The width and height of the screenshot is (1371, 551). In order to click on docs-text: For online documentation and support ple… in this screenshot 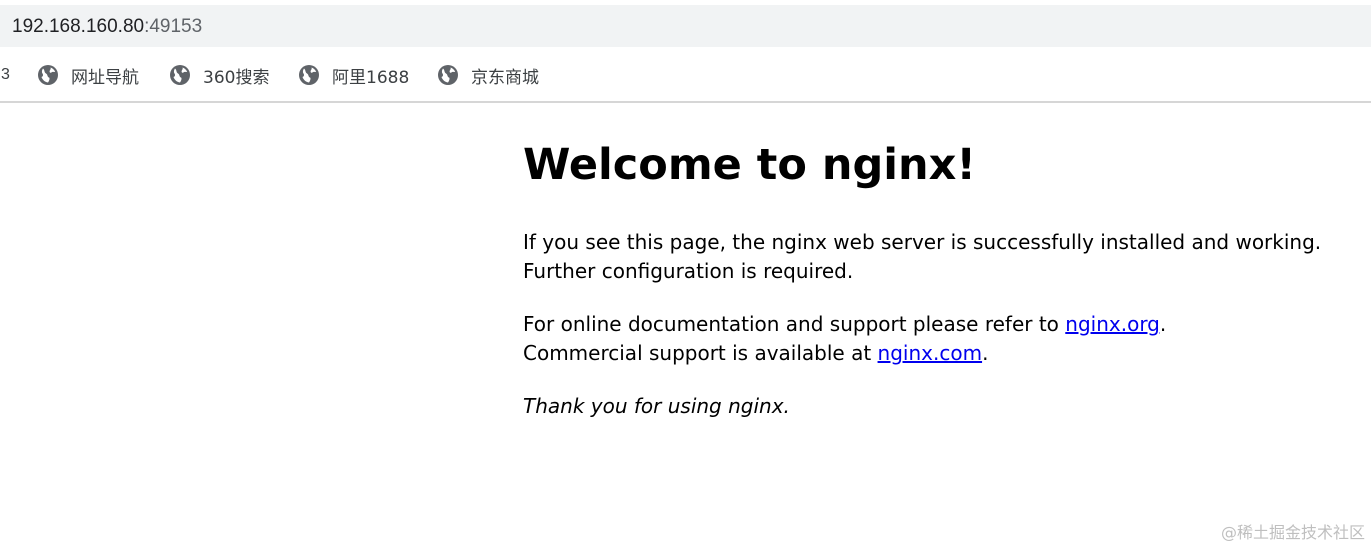, I will do `click(794, 324)`.